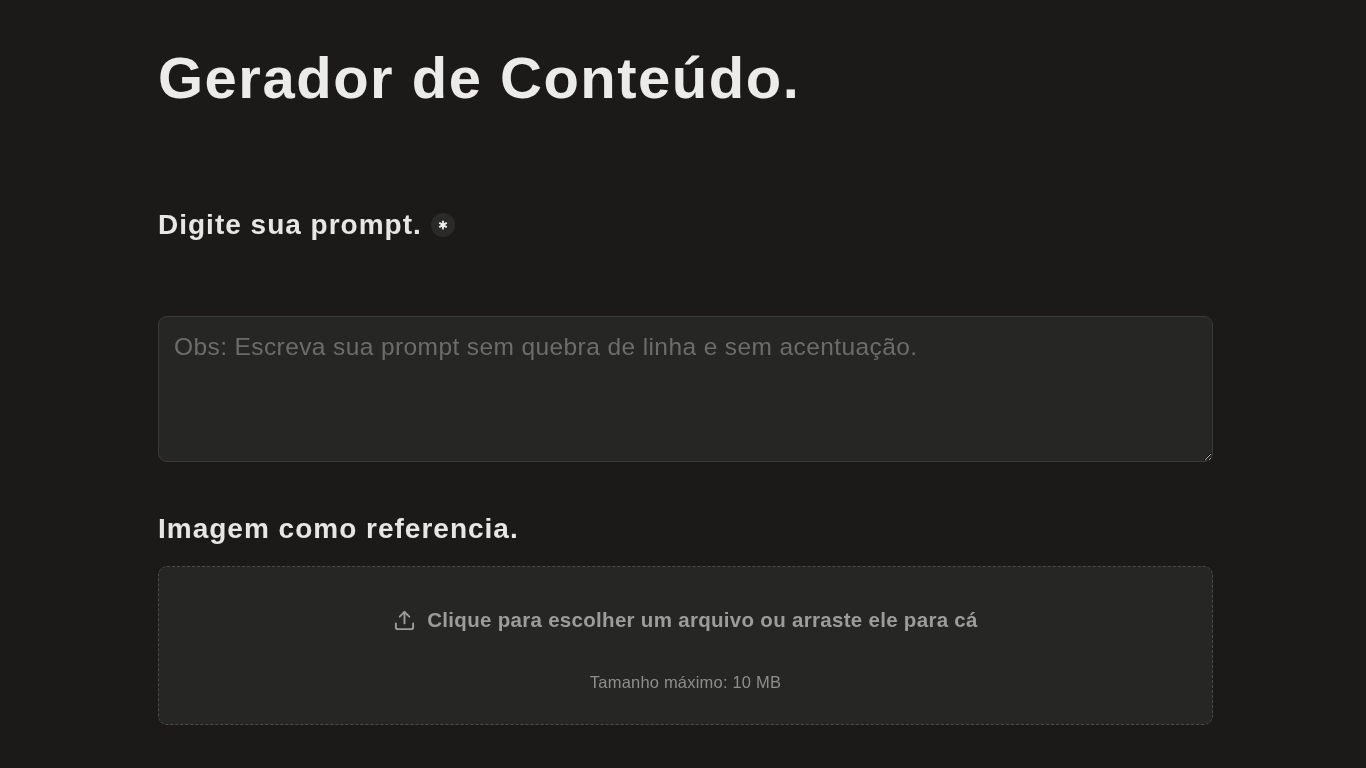 This screenshot has height=768, width=1366. What do you see at coordinates (702, 620) in the screenshot?
I see `upload-instruction: Clique para escolher um arquivo ou arraste ele para cá` at bounding box center [702, 620].